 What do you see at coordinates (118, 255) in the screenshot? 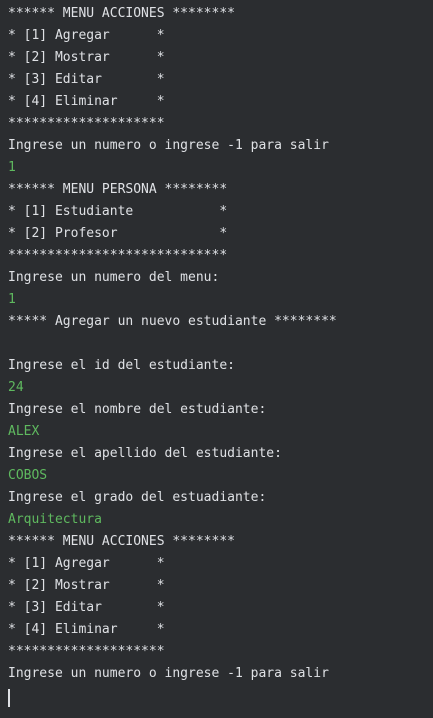
I see `console-output-line: ****************************` at bounding box center [118, 255].